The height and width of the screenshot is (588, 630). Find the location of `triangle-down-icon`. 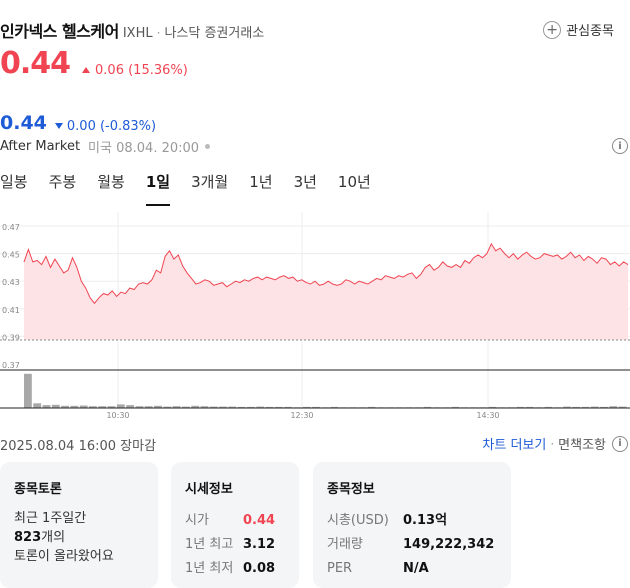

triangle-down-icon is located at coordinates (58, 126).